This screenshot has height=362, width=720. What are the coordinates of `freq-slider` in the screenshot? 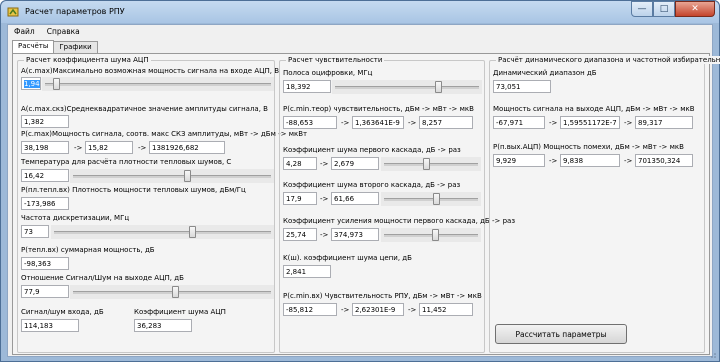 It's located at (162, 232).